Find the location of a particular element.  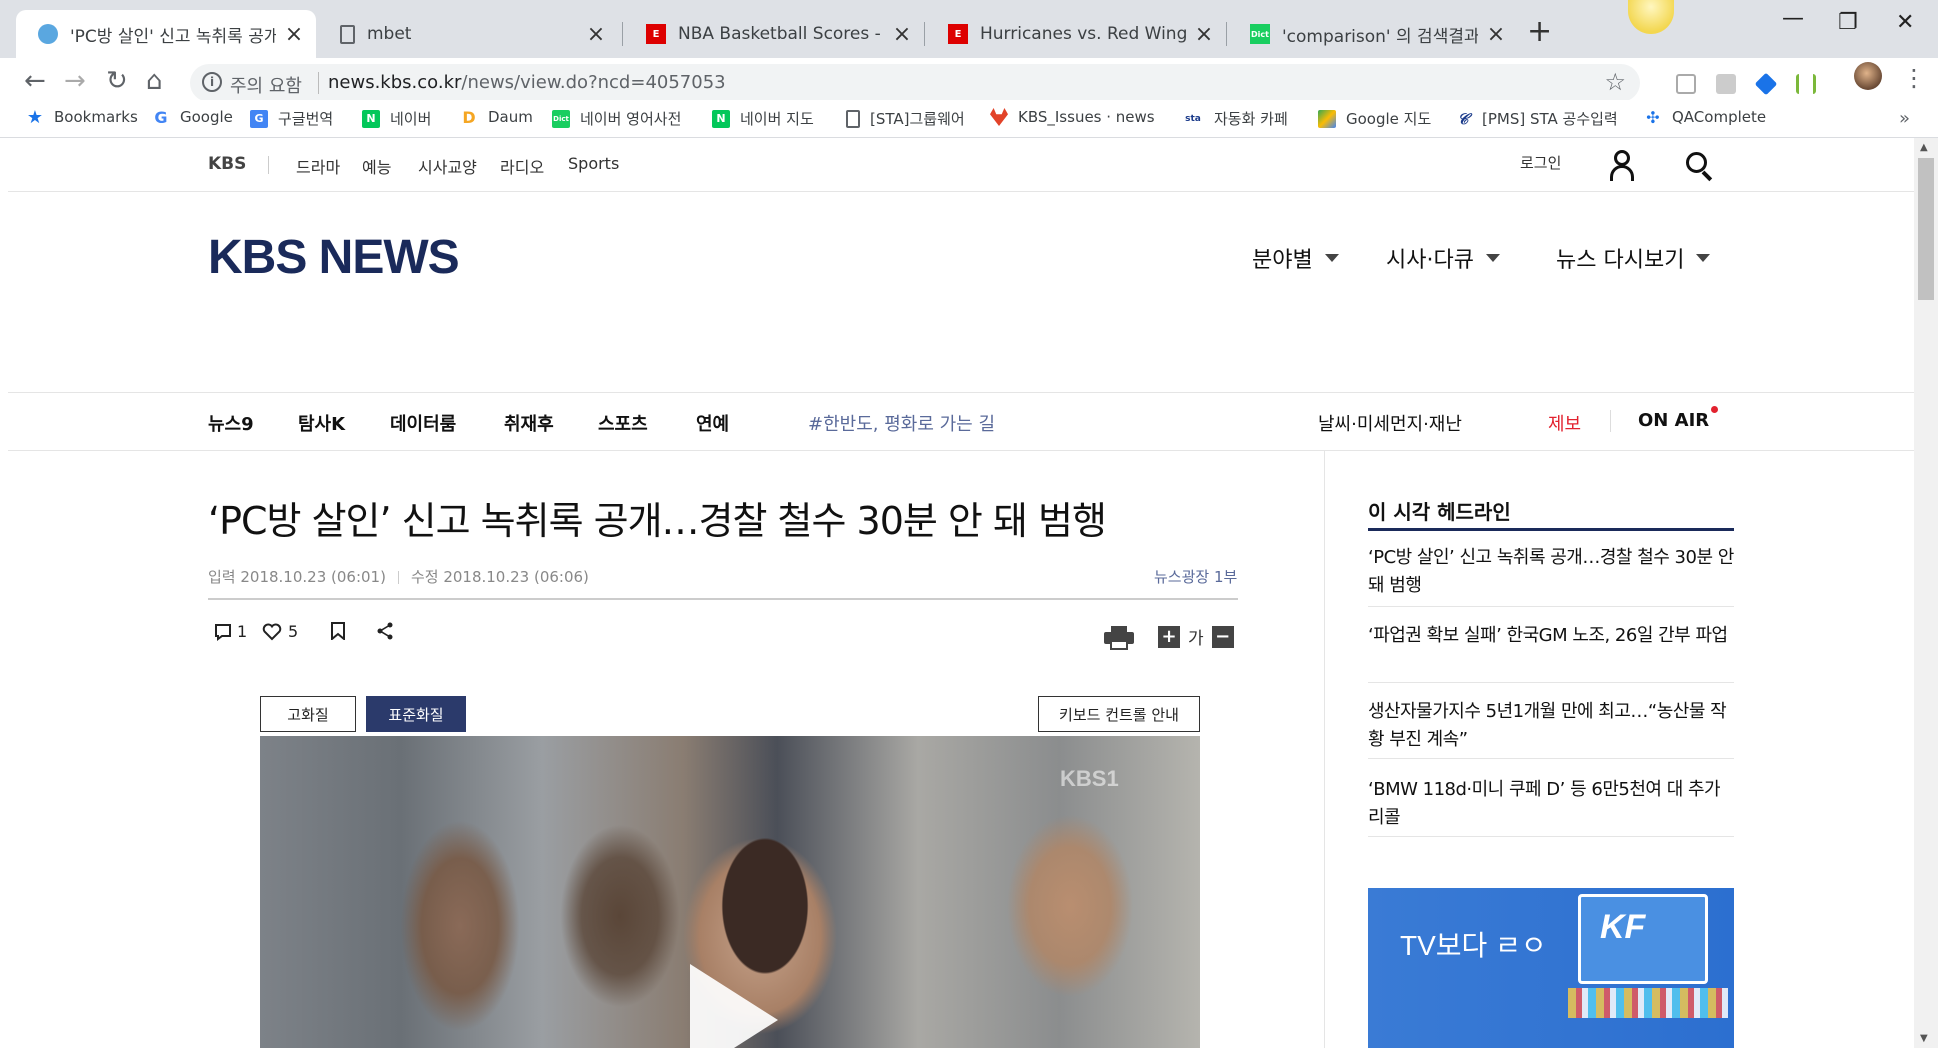

headline-item: ‘BMW 118d·미니 쿠페 D’ 등 6만5천여 대 추가 리콜 is located at coordinates (1551, 804).